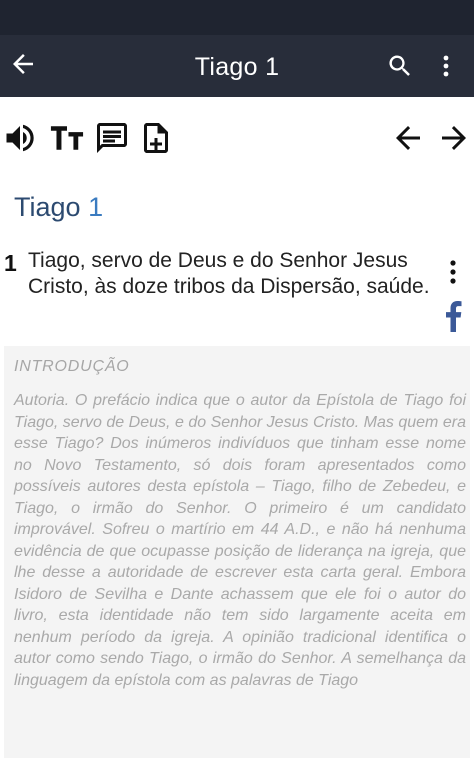 This screenshot has width=474, height=758. Describe the element at coordinates (96, 207) in the screenshot. I see `chapter-number: 1` at that location.